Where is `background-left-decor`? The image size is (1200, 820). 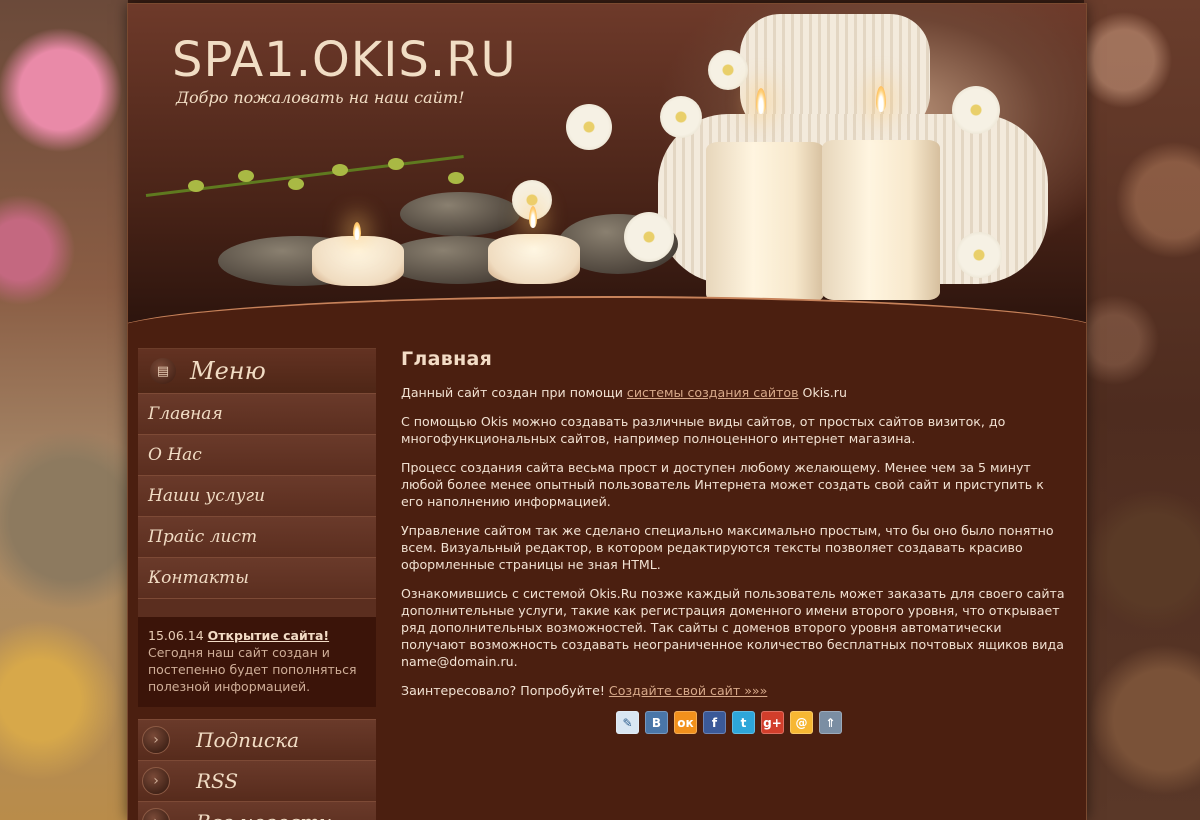
background-left-decor is located at coordinates (64, 410).